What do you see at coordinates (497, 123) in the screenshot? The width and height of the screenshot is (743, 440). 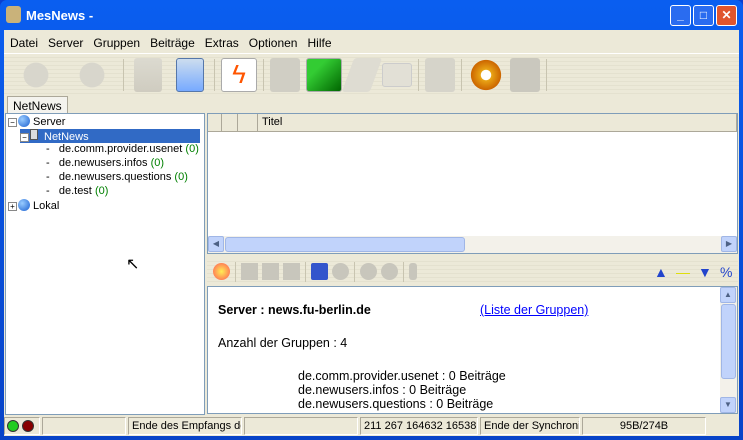 I see `column-header-titel: Titel` at bounding box center [497, 123].